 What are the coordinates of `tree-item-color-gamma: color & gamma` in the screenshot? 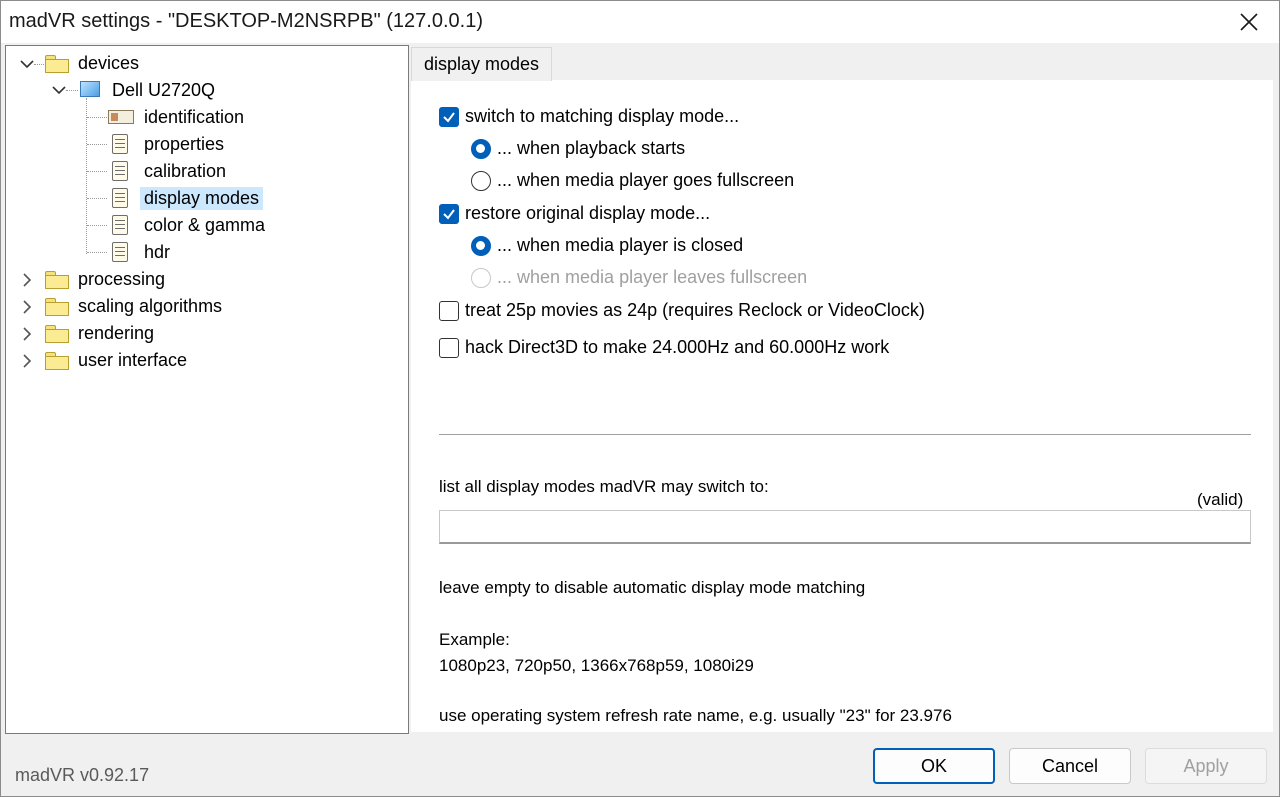 It's located at (189, 225).